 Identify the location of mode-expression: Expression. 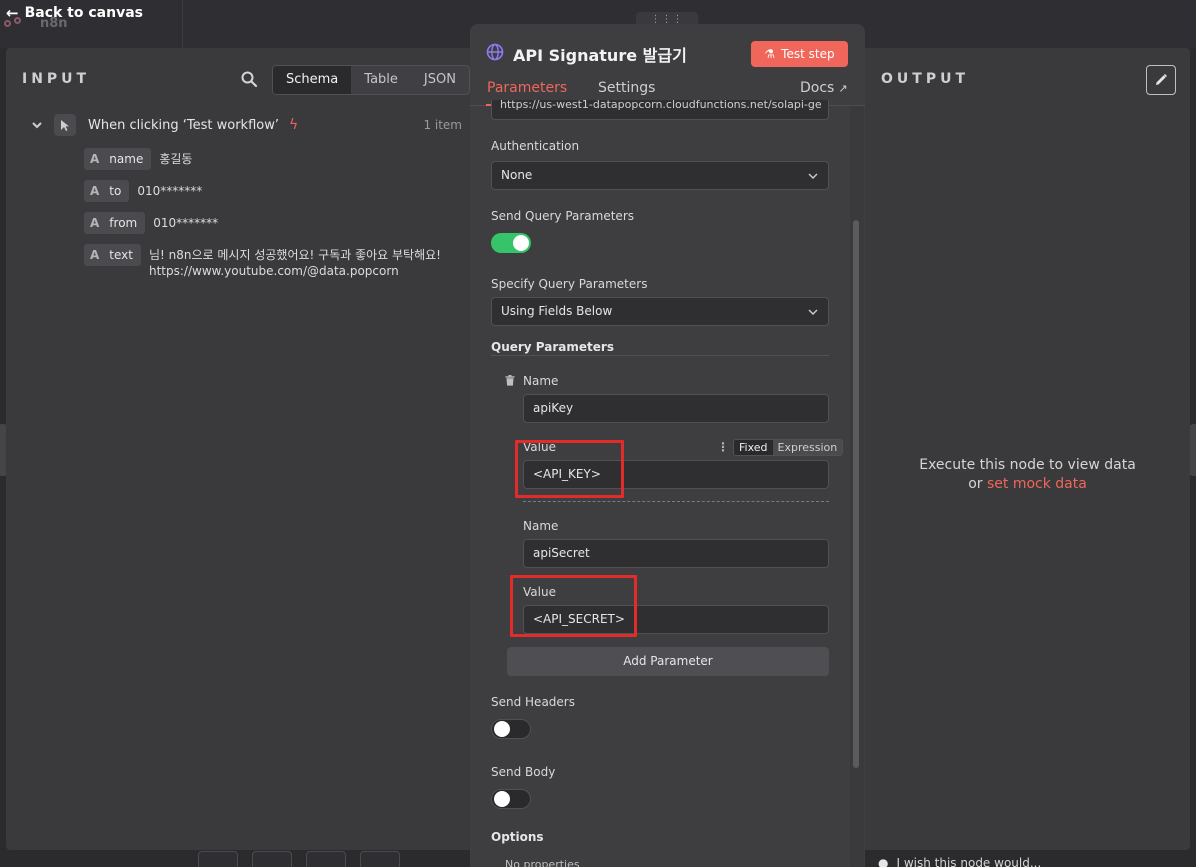
(807, 447).